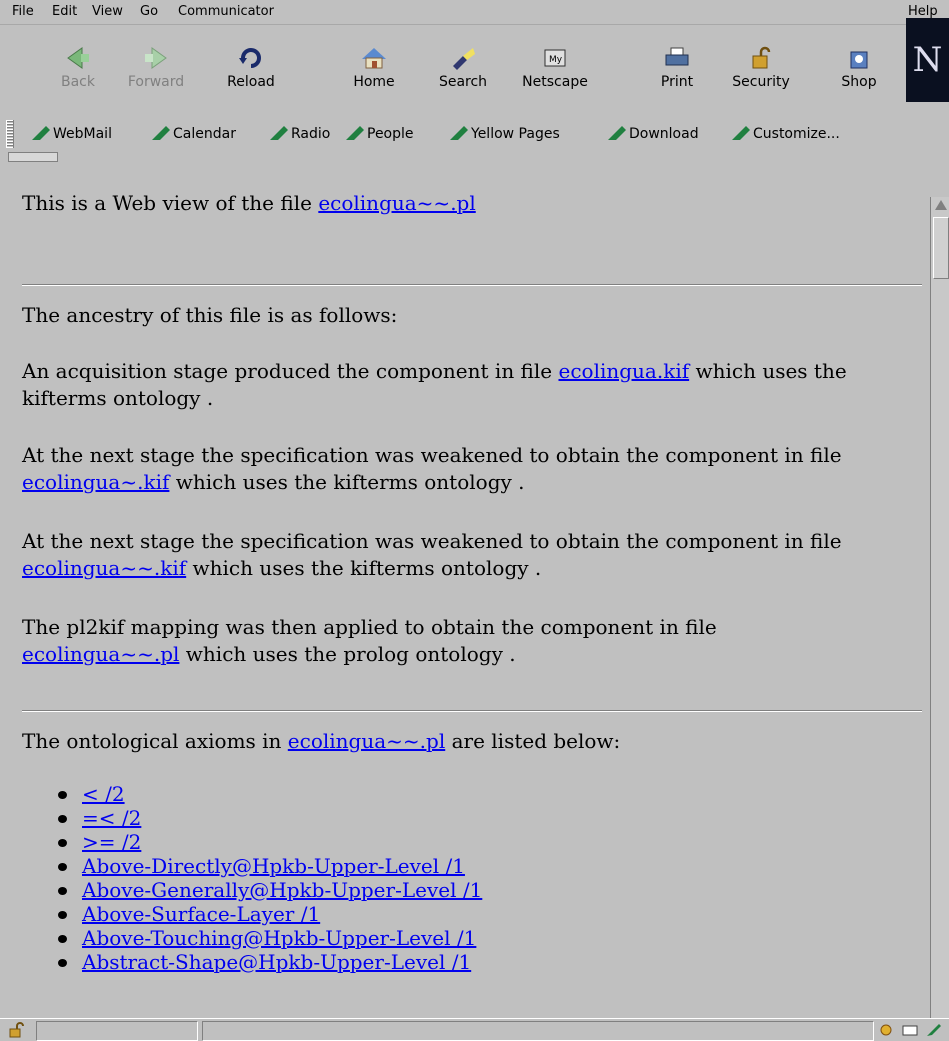 The width and height of the screenshot is (949, 1041). I want to click on axiom-link: >= /2, so click(111, 842).